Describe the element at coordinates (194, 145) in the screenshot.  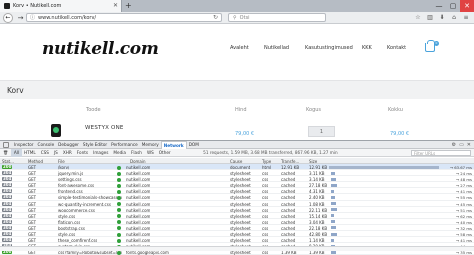
I see `devtools-tab-dom: DOM` at that location.